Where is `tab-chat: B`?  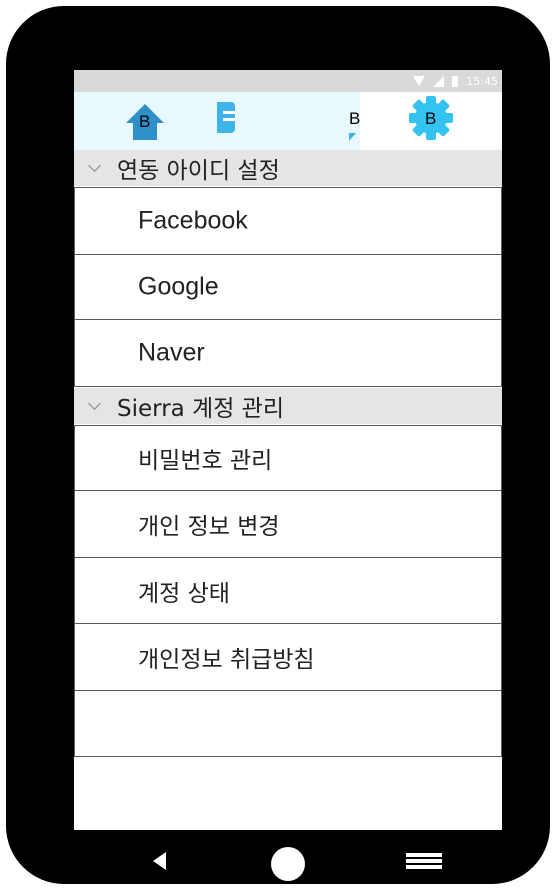
tab-chat: B is located at coordinates (288, 121).